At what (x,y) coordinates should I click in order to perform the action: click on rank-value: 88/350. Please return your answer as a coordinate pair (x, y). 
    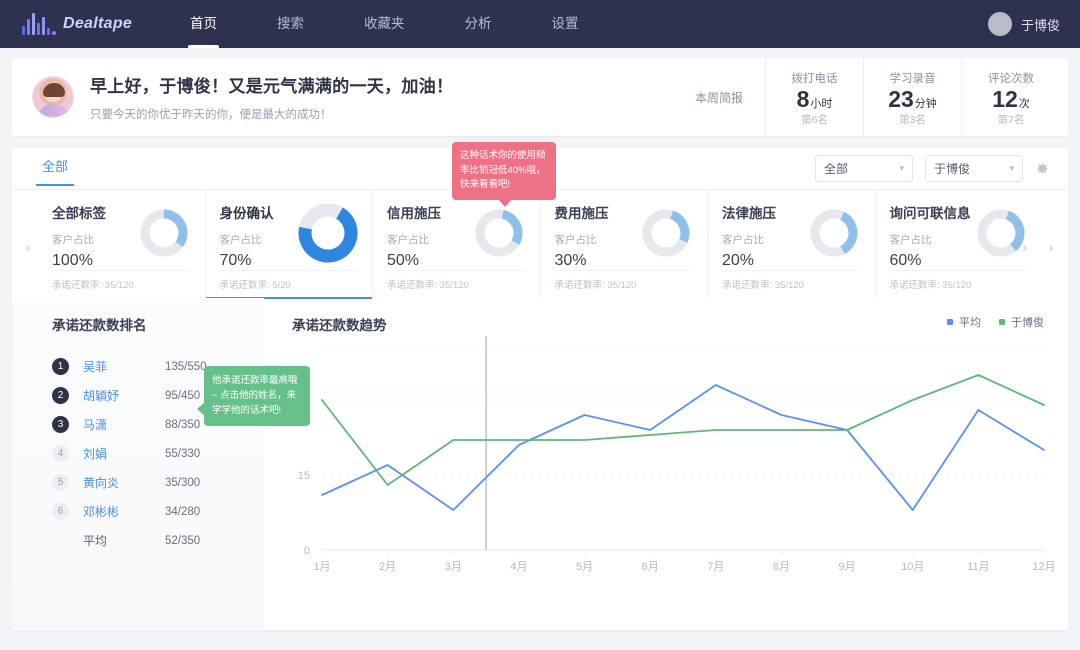
    Looking at the image, I should click on (183, 424).